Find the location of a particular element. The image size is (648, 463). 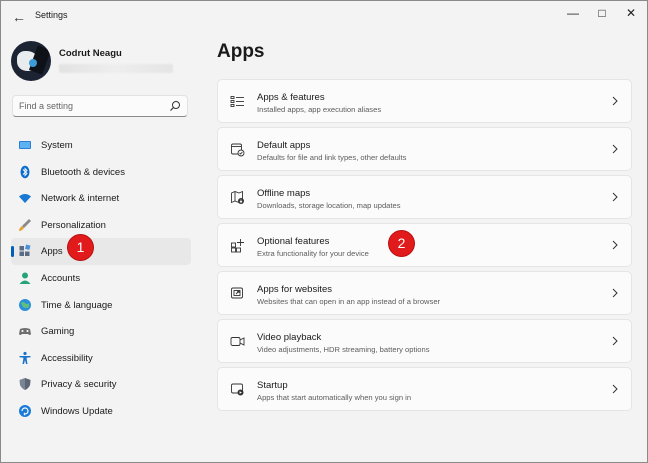

sidebar-item-accessibility: Accessibility is located at coordinates (101, 358).